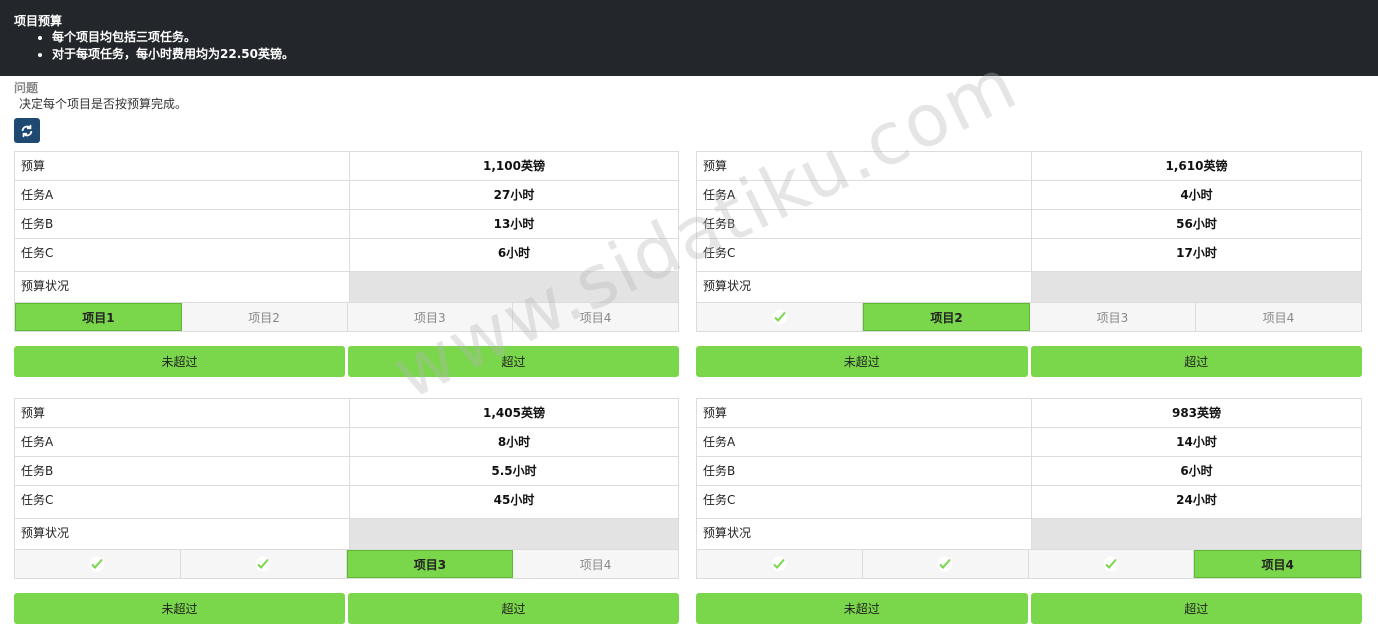 The width and height of the screenshot is (1378, 643). Describe the element at coordinates (514, 471) in the screenshot. I see `task-b-value: 5.5小时` at that location.